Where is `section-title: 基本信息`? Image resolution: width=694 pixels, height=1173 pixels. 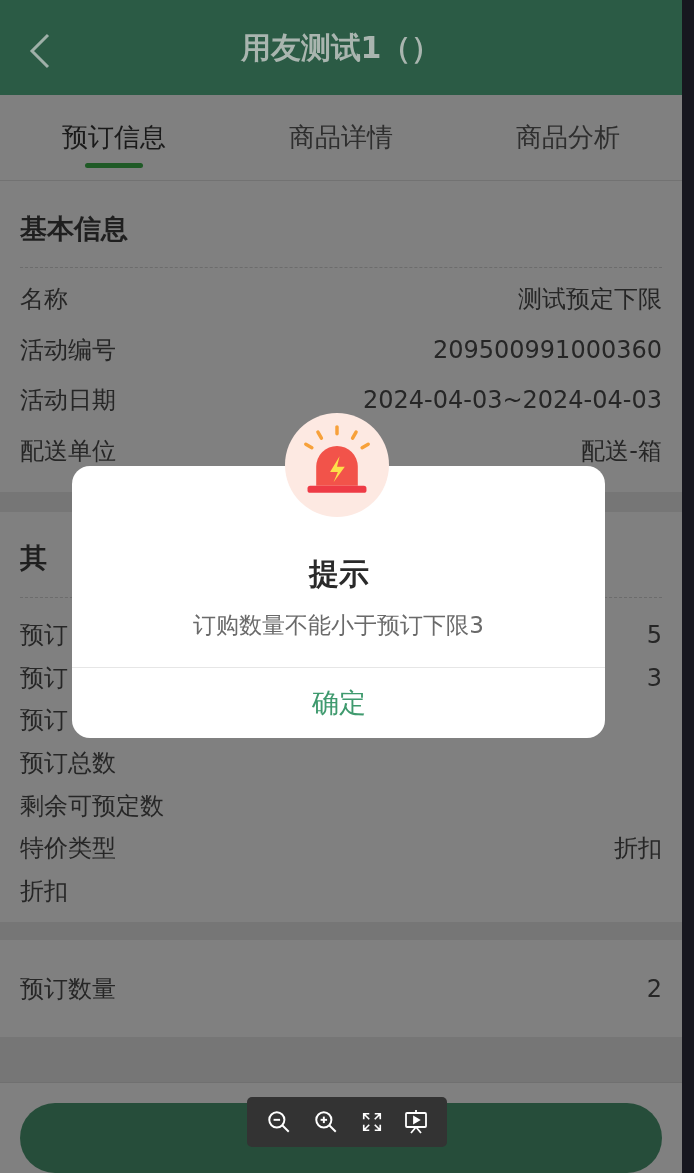
section-title: 基本信息 is located at coordinates (74, 228).